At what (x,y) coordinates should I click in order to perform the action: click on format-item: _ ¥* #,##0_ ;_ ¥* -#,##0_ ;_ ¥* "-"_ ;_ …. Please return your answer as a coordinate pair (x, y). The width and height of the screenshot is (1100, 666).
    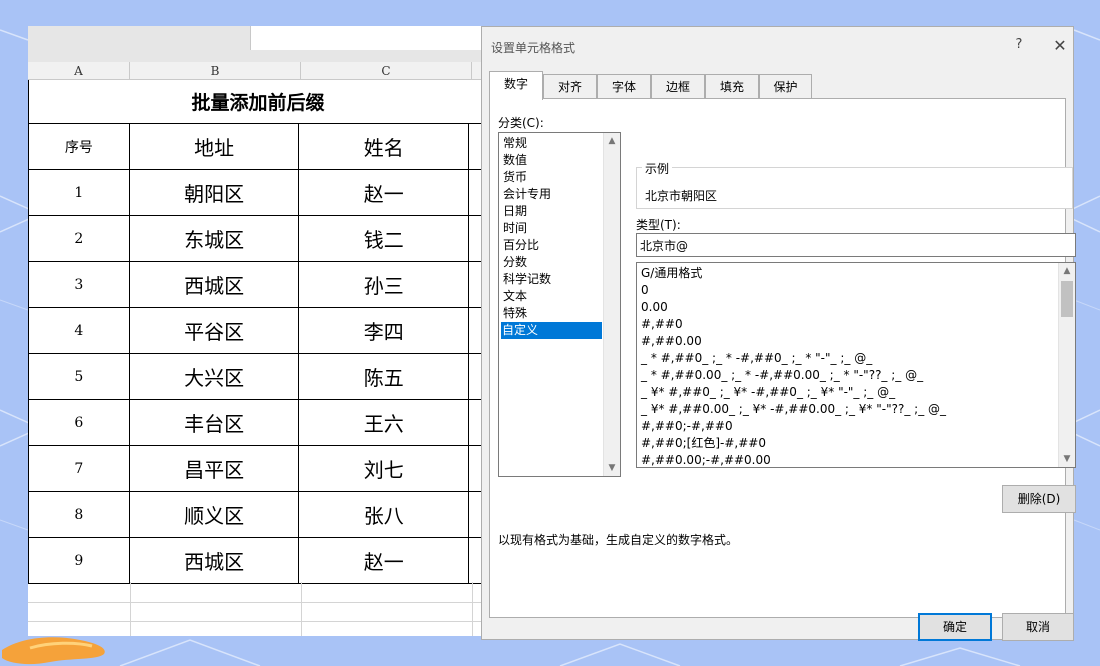
    Looking at the image, I should click on (768, 392).